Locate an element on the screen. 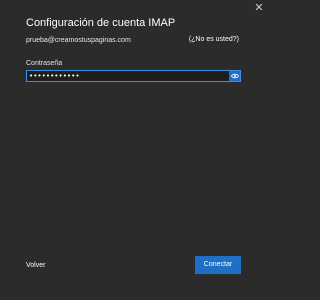 Image resolution: width=320 pixels, height=300 pixels. back-button: Volver is located at coordinates (35, 265).